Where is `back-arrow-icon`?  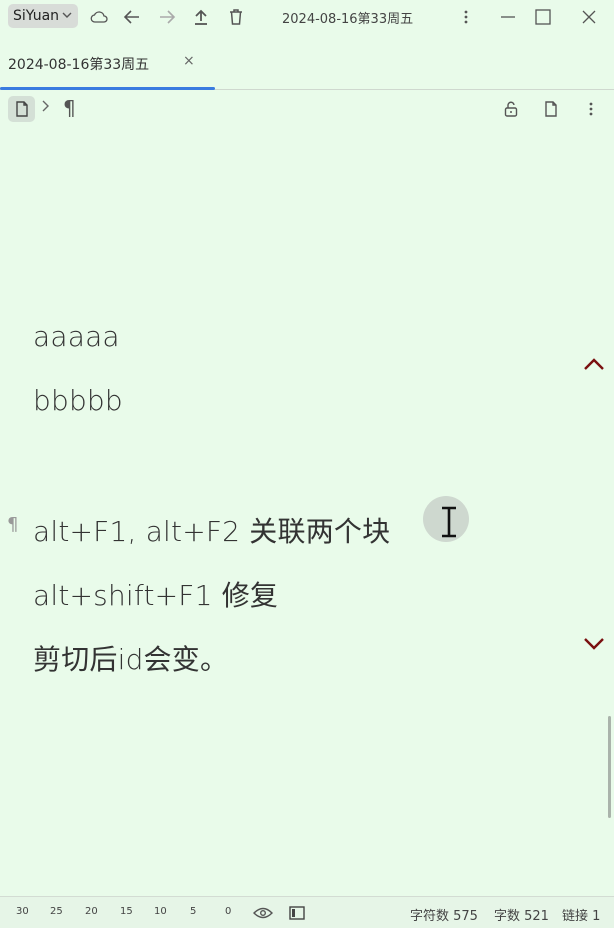 back-arrow-icon is located at coordinates (132, 17).